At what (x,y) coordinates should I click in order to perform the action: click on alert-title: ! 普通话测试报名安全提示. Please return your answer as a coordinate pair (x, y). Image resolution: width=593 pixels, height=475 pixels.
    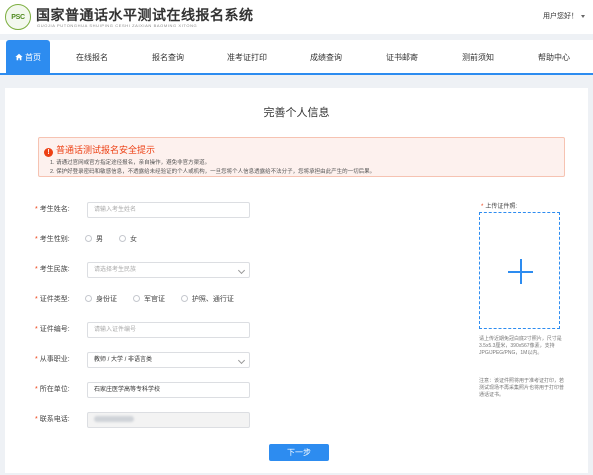
    Looking at the image, I should click on (99, 150).